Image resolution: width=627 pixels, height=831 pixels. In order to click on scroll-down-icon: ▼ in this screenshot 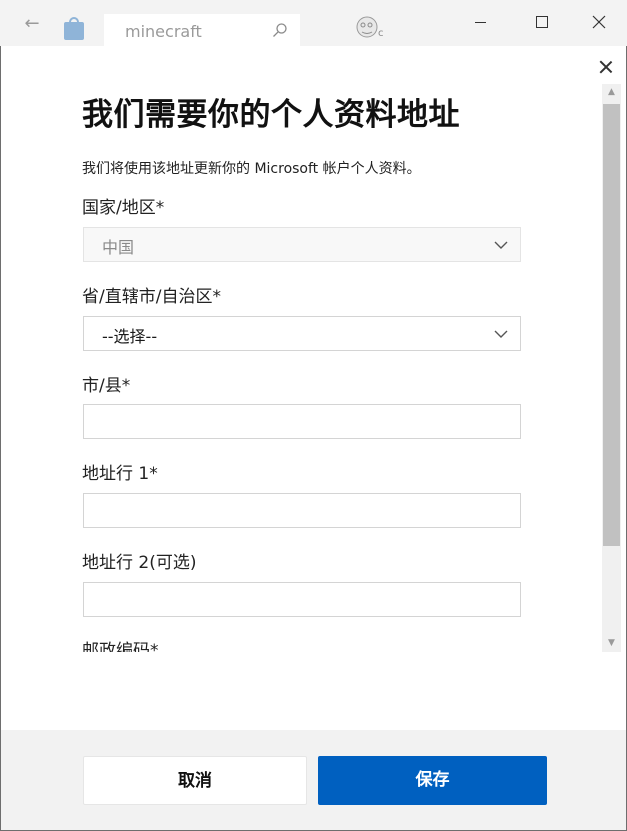, I will do `click(611, 643)`.